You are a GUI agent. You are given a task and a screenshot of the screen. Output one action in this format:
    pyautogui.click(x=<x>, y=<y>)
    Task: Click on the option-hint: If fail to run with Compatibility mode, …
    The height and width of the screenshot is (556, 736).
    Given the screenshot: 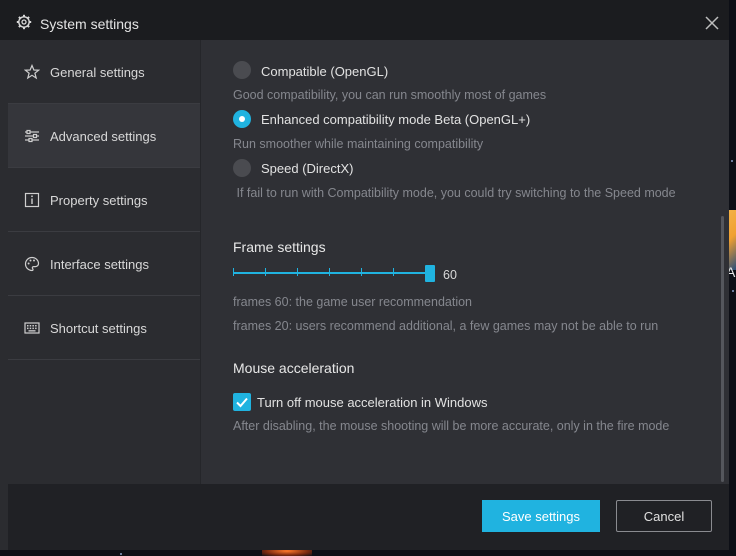 What is the action you would take?
    pyautogui.click(x=454, y=193)
    